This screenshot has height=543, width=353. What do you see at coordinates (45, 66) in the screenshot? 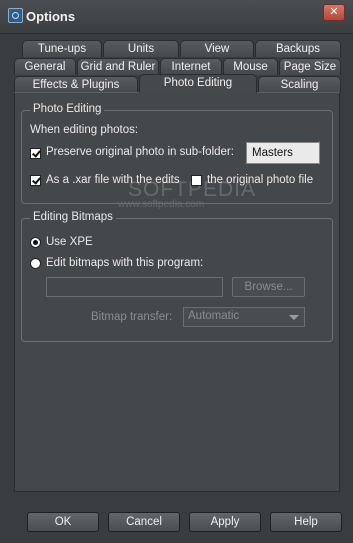
I see `tab-general: General` at bounding box center [45, 66].